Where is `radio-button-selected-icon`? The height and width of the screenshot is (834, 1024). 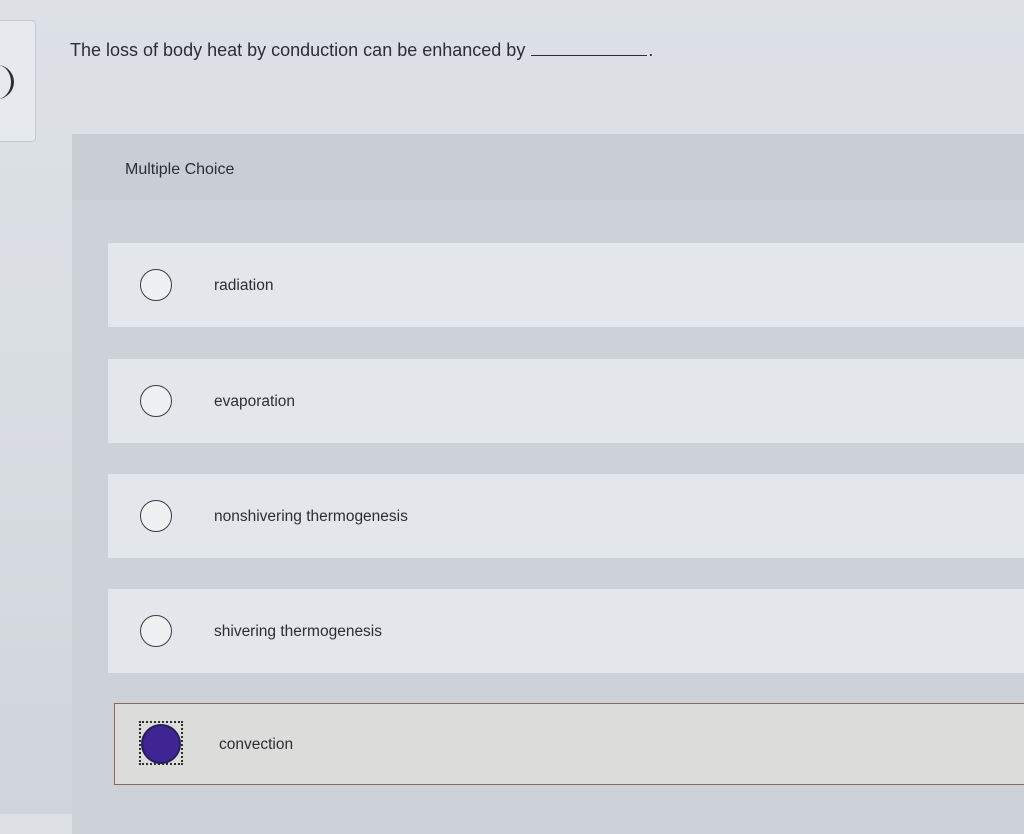 radio-button-selected-icon is located at coordinates (161, 744).